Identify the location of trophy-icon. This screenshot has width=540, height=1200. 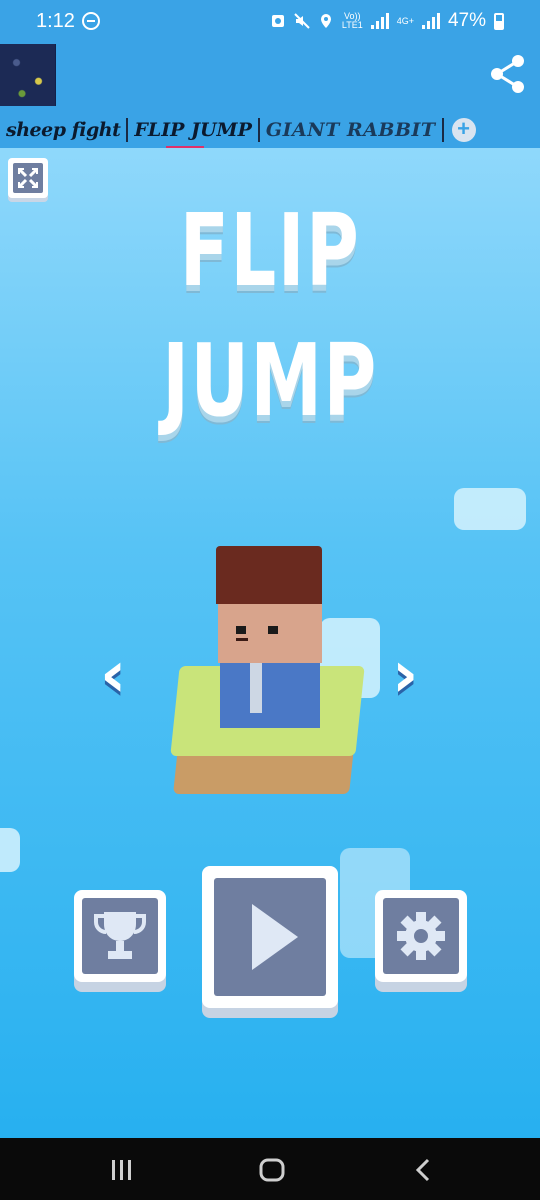
(120, 936).